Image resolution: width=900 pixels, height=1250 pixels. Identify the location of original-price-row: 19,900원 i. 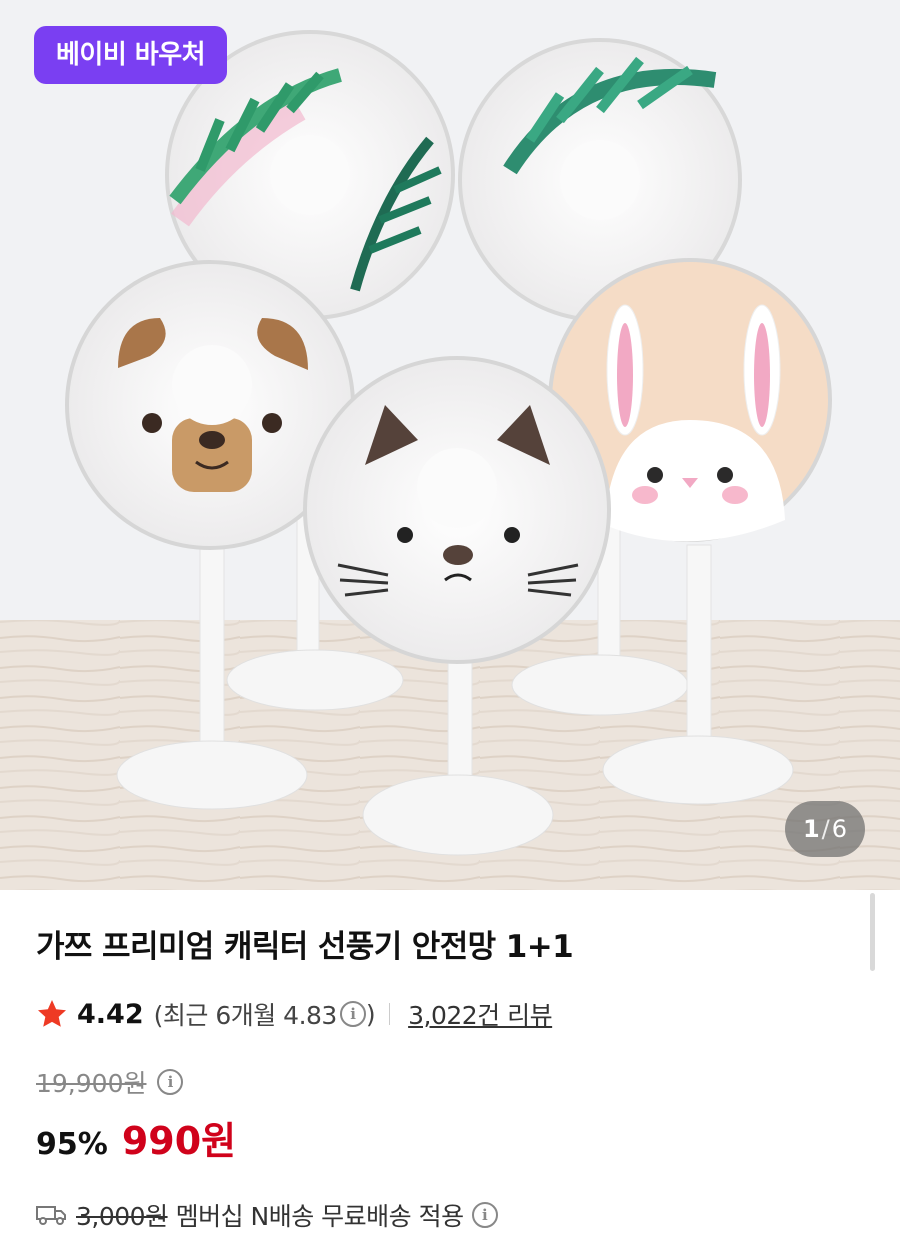
(450, 1082).